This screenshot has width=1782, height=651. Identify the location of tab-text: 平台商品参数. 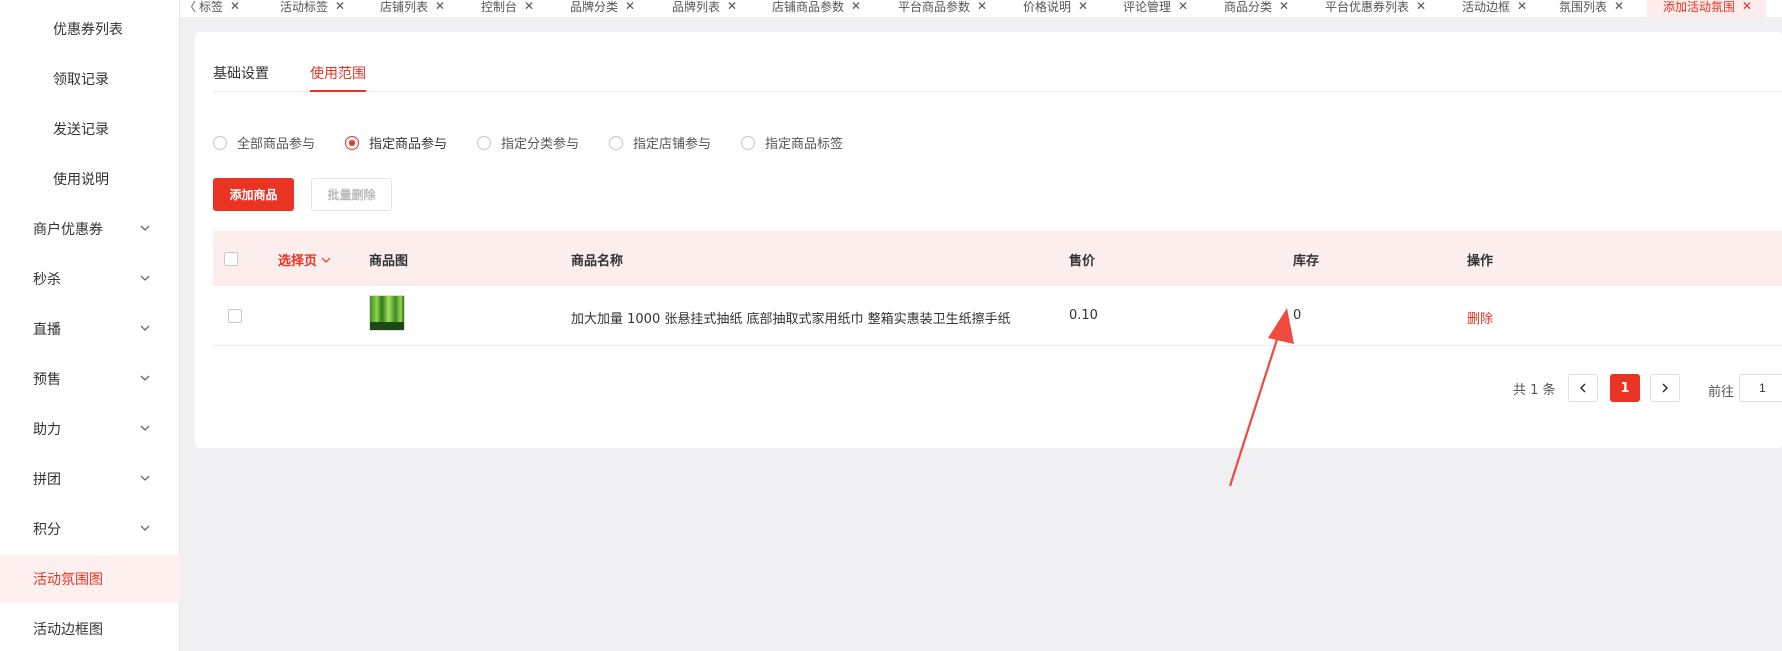
(934, 7).